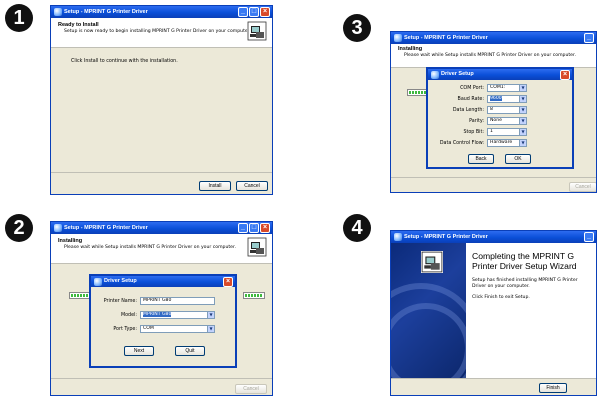 This screenshot has height=396, width=597. What do you see at coordinates (19, 228) in the screenshot?
I see `step-2-badge: 2` at bounding box center [19, 228].